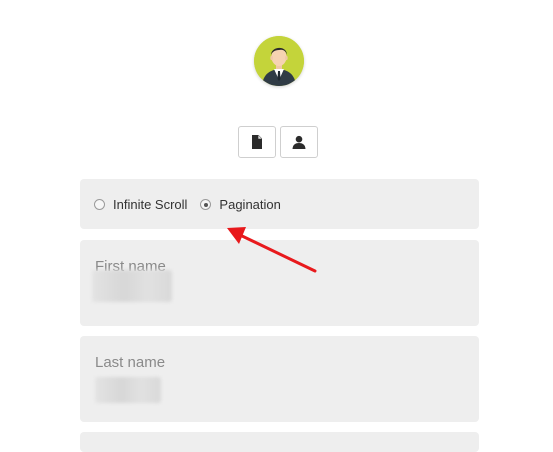  What do you see at coordinates (130, 362) in the screenshot?
I see `last-name-label: Last name` at bounding box center [130, 362].